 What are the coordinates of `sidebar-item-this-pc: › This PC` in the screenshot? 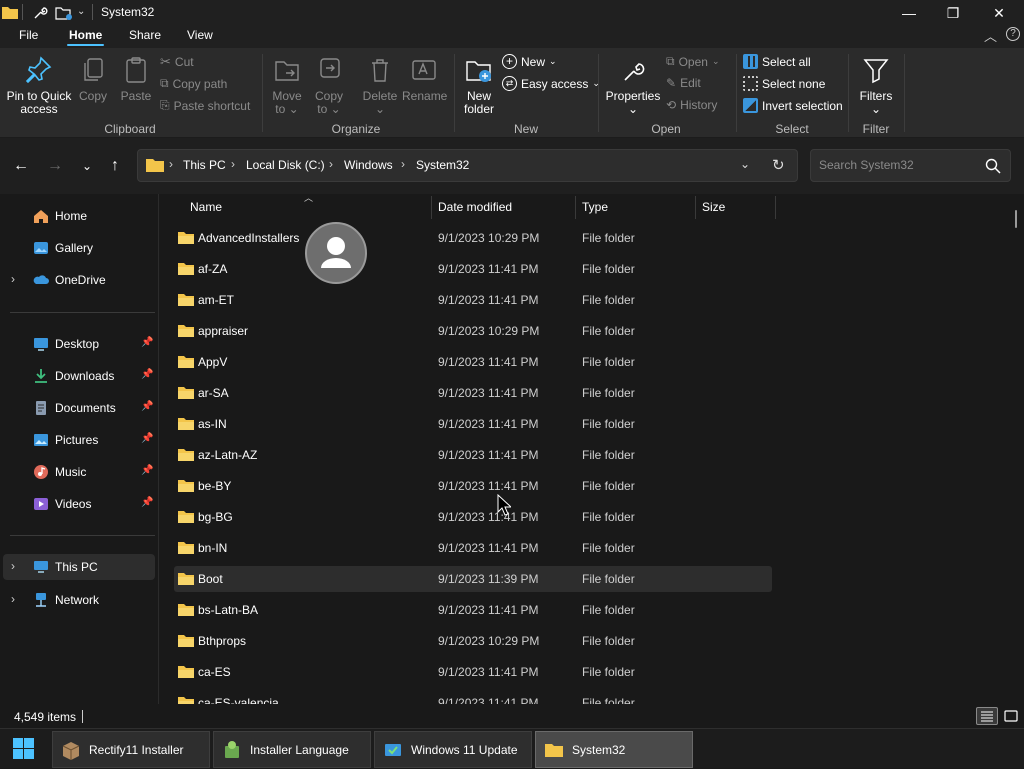 It's located at (79, 567).